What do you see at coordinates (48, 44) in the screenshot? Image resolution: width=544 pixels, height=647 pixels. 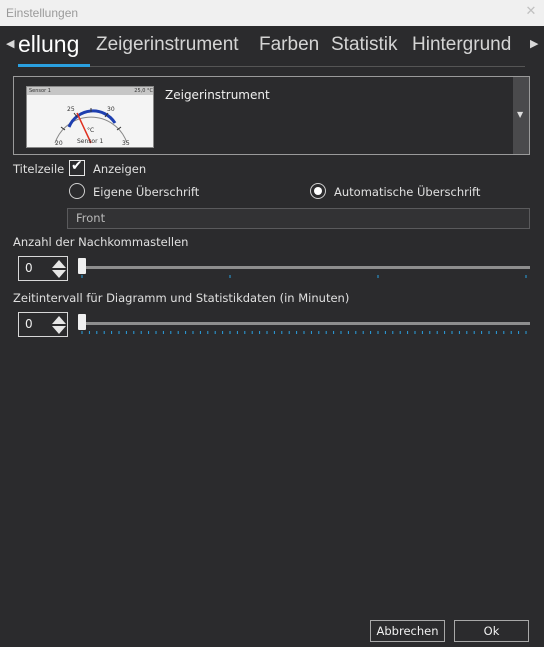 I see `tab-darstellung: ellung` at bounding box center [48, 44].